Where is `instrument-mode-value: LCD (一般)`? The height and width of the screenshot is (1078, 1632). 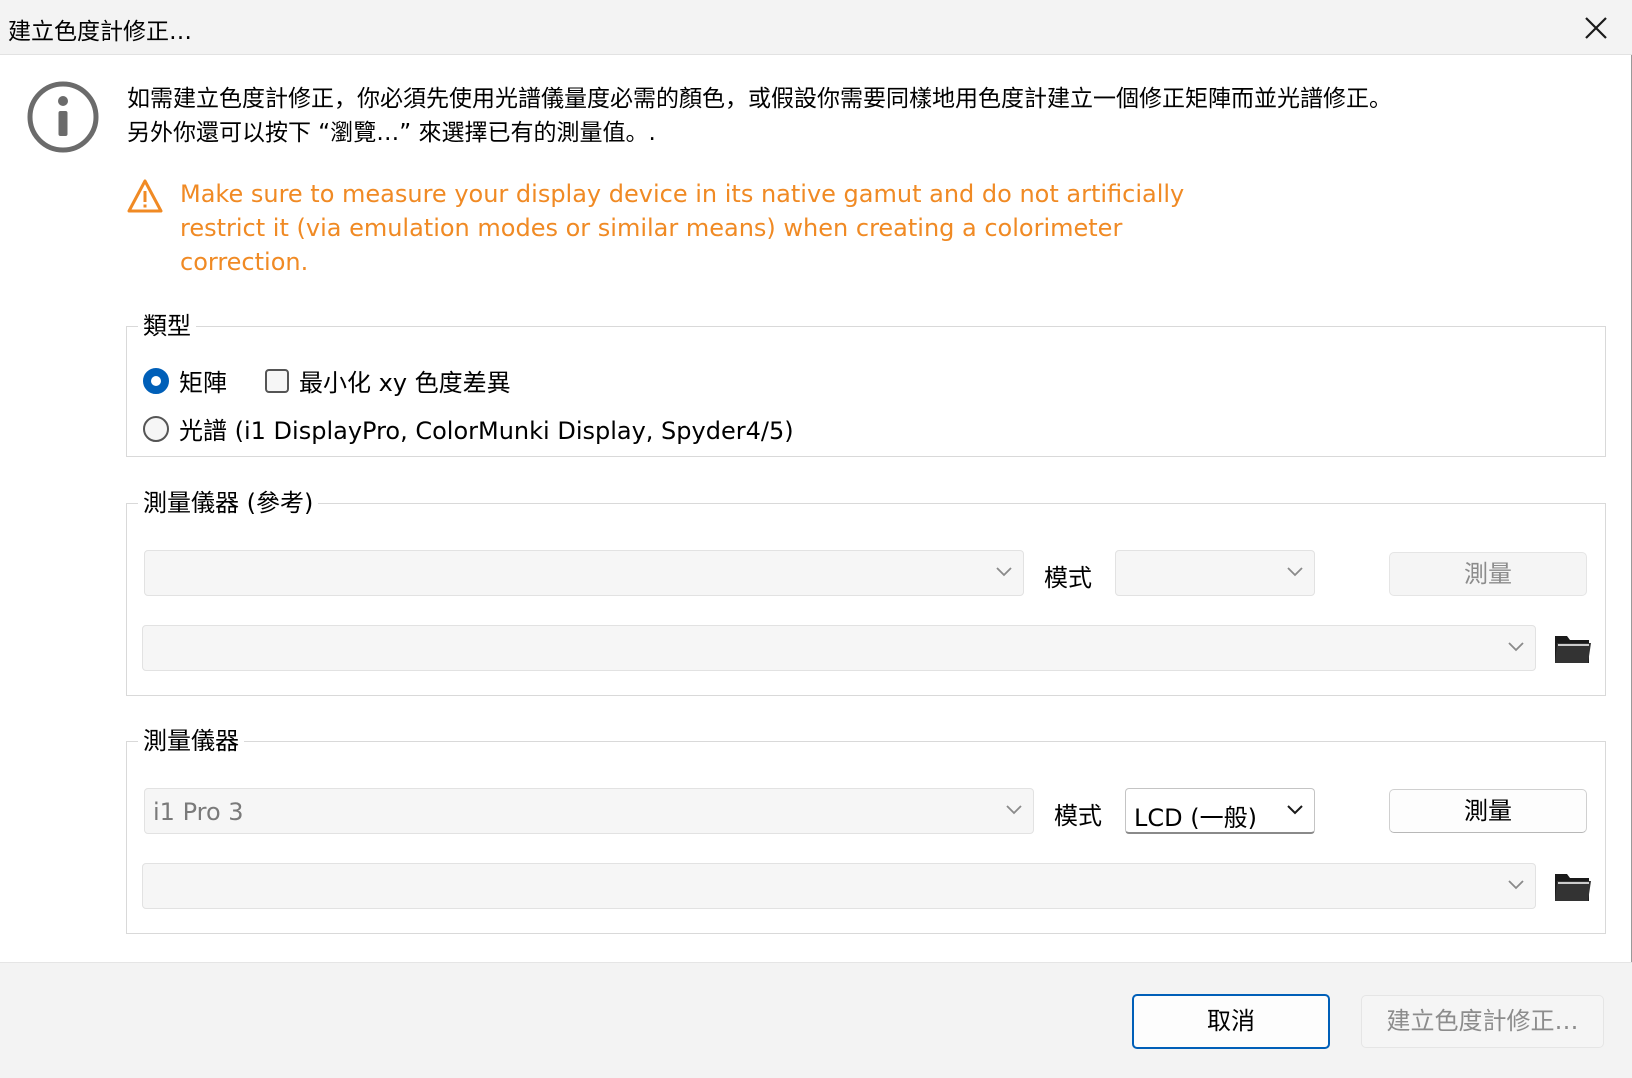
instrument-mode-value: LCD (一般) is located at coordinates (1195, 818).